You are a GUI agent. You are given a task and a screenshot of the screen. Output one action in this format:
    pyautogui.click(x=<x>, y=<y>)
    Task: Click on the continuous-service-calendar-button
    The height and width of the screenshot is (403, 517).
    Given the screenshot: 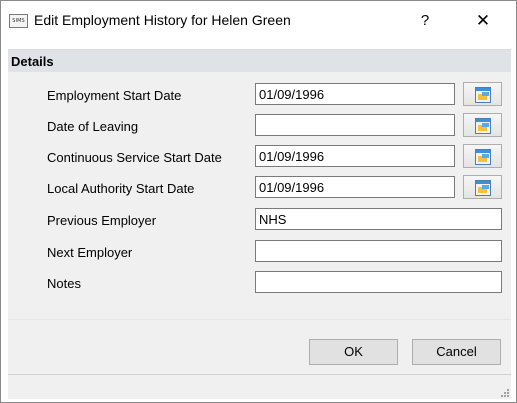 What is the action you would take?
    pyautogui.click(x=482, y=156)
    